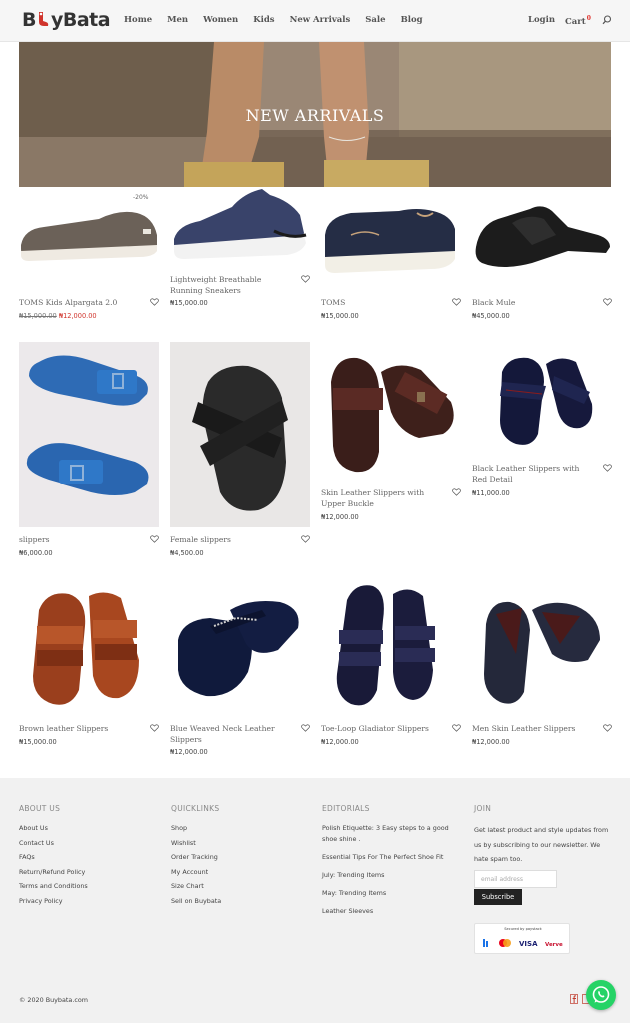 The width and height of the screenshot is (630, 1023). I want to click on footer-heading: JOIN, so click(483, 808).